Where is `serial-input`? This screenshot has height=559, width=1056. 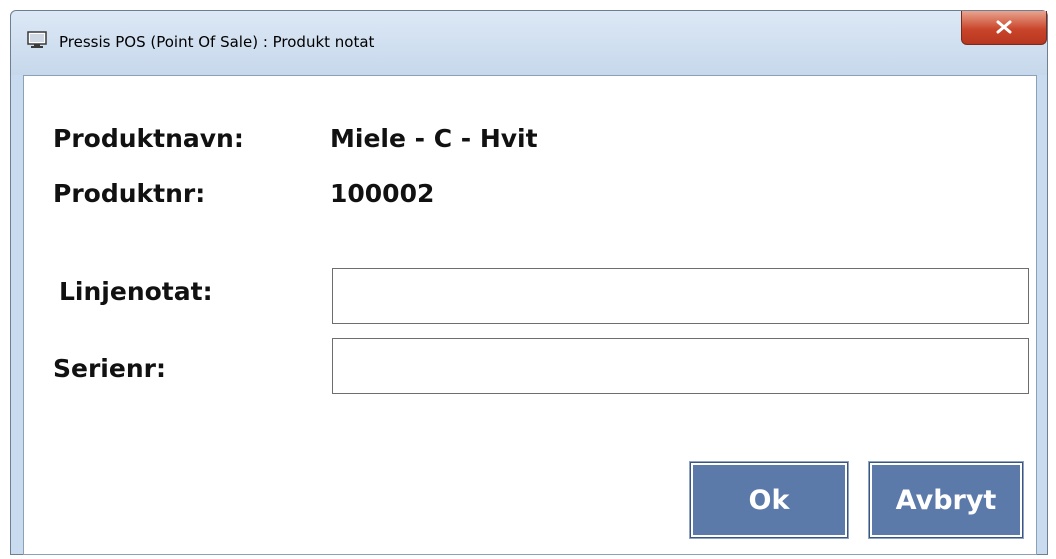
serial-input is located at coordinates (680, 366).